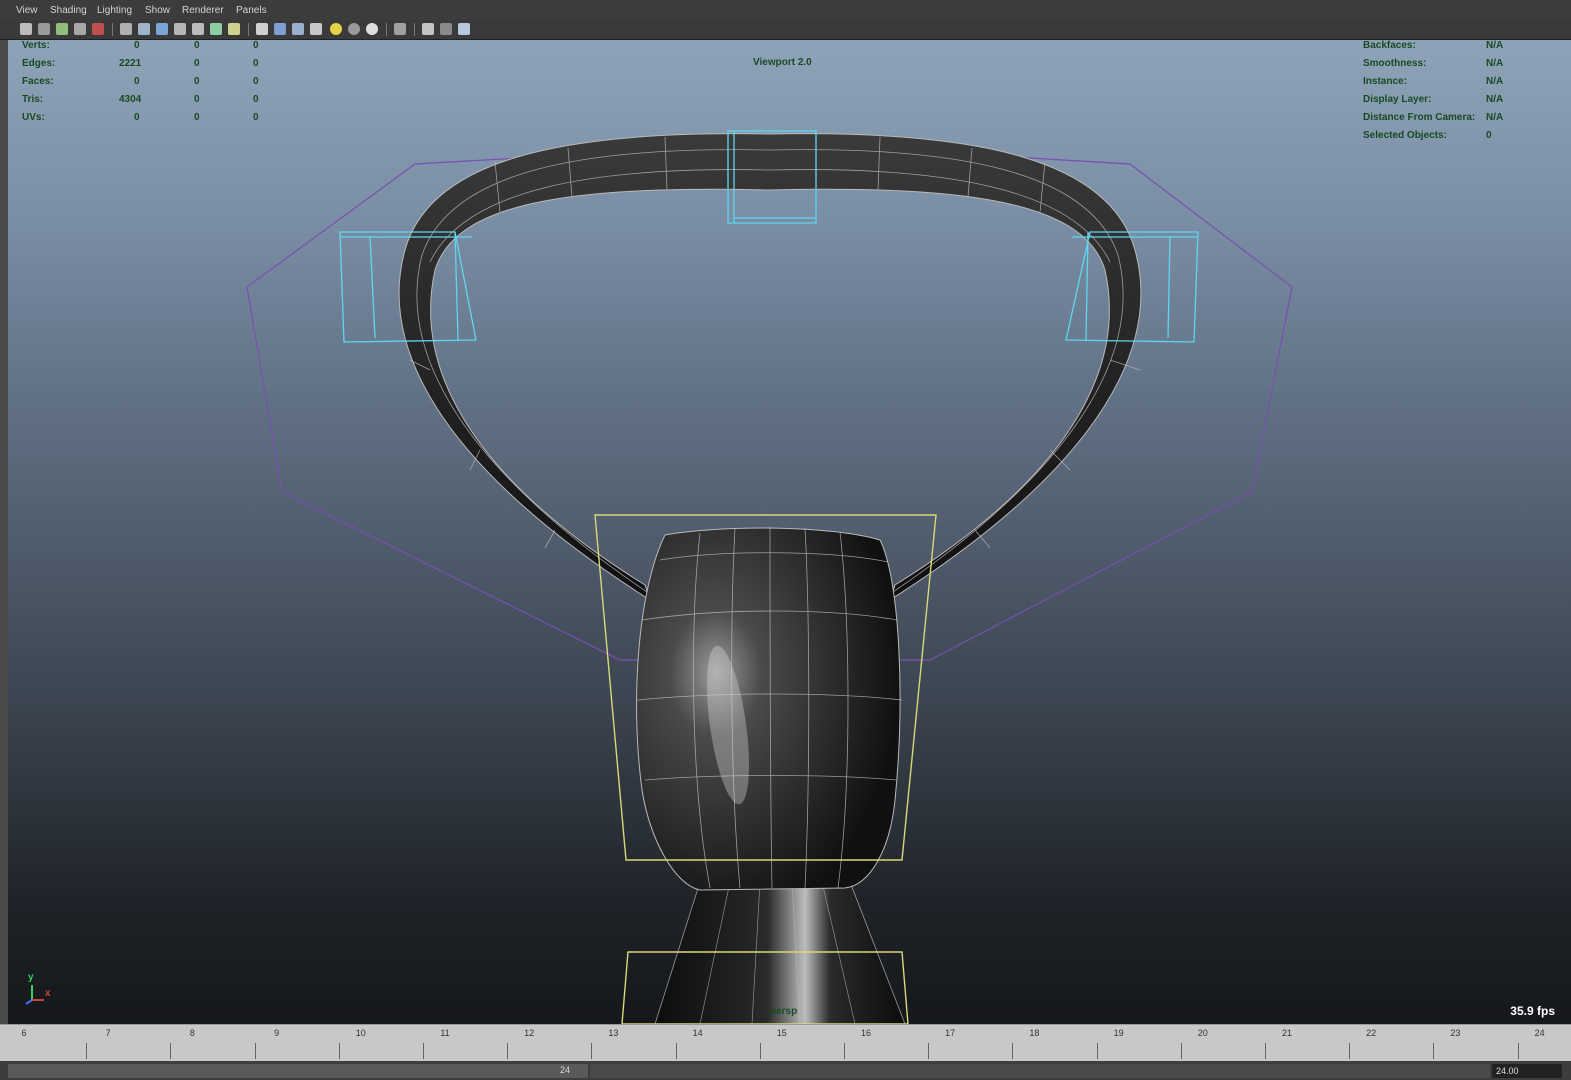  What do you see at coordinates (192, 1033) in the screenshot?
I see `timeline-tick-label: 8` at bounding box center [192, 1033].